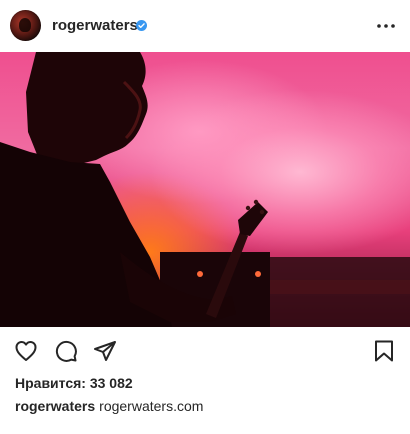 The height and width of the screenshot is (434, 410). Describe the element at coordinates (384, 351) in the screenshot. I see `bookmark-icon` at that location.